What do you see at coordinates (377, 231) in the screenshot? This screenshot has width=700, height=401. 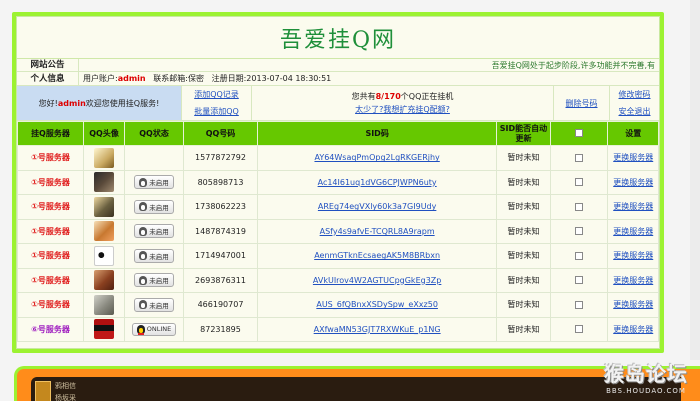 I see `sid-link: ASfy4s9afvE-TCQRL8A9rapm` at bounding box center [377, 231].